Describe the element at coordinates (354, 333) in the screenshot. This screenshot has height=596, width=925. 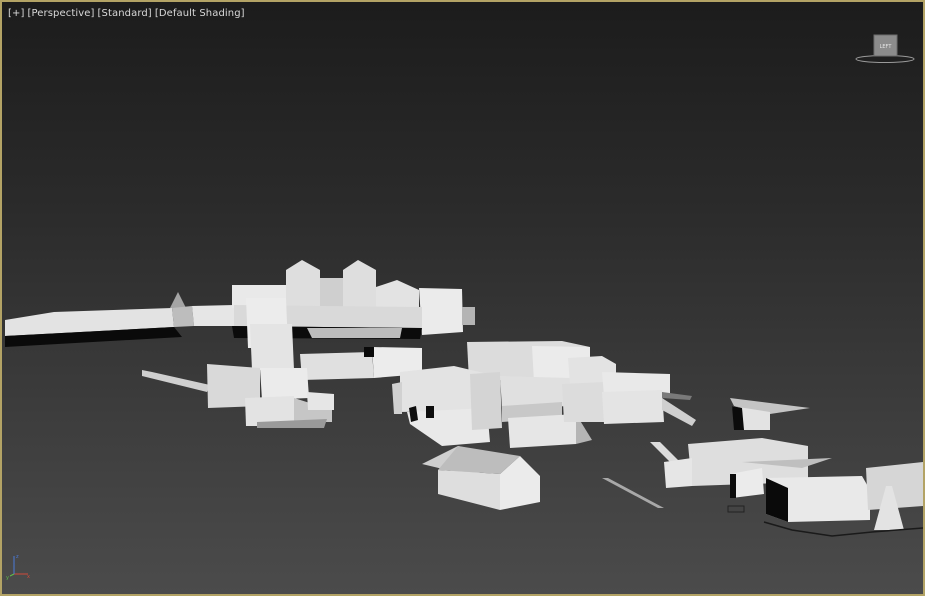
I see `castle-ledge` at that location.